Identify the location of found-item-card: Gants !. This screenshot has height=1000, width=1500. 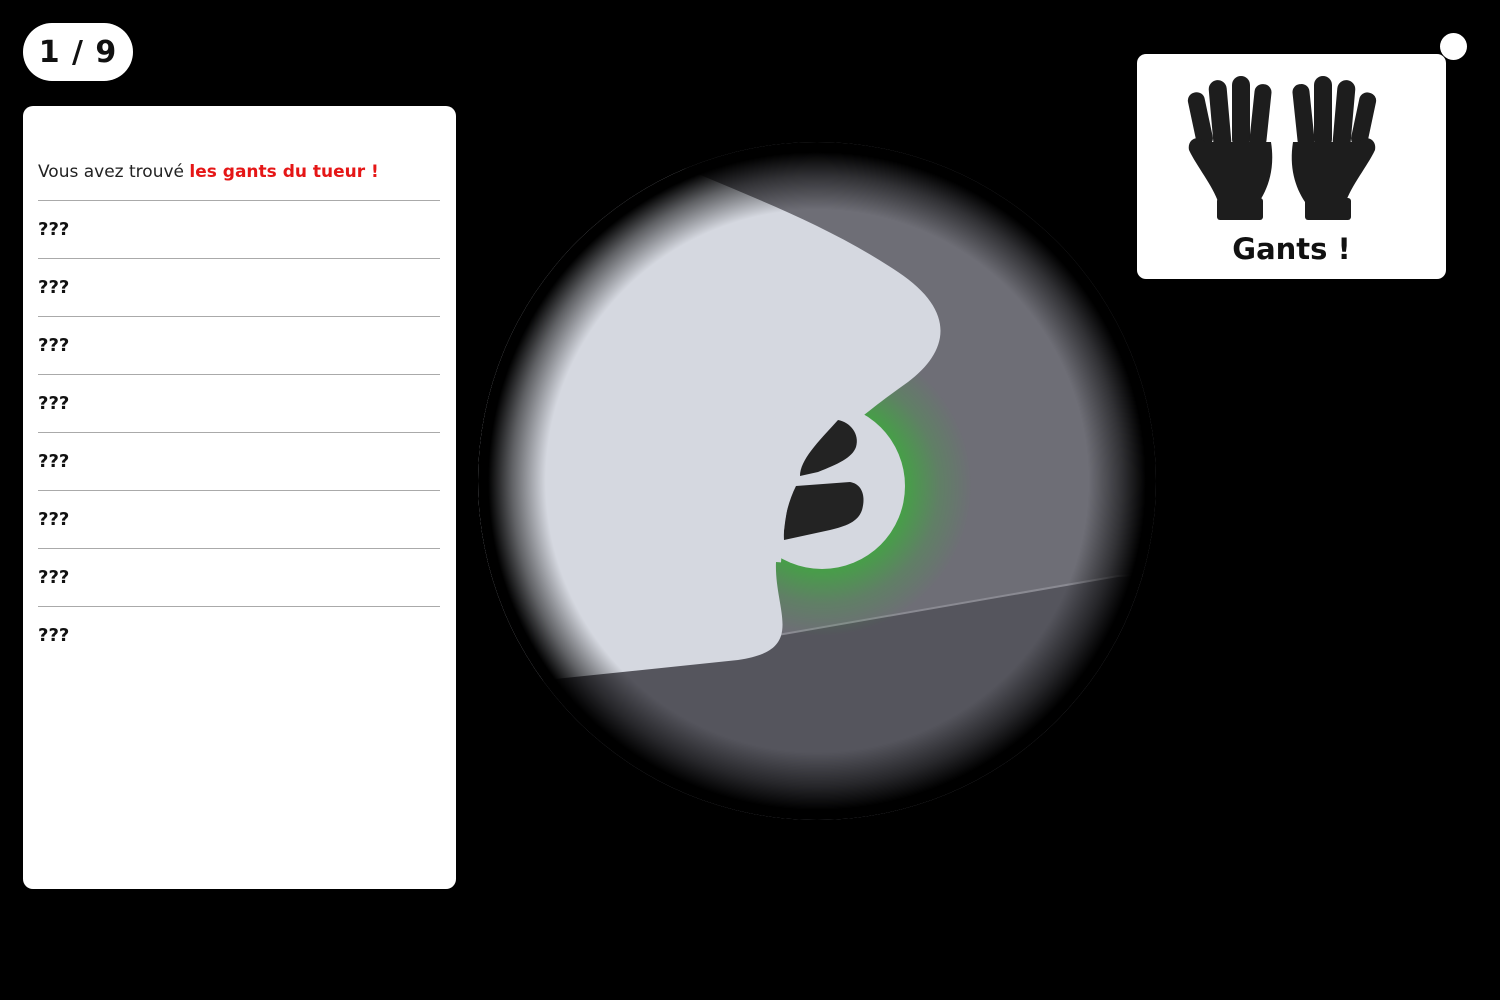
(1291, 166).